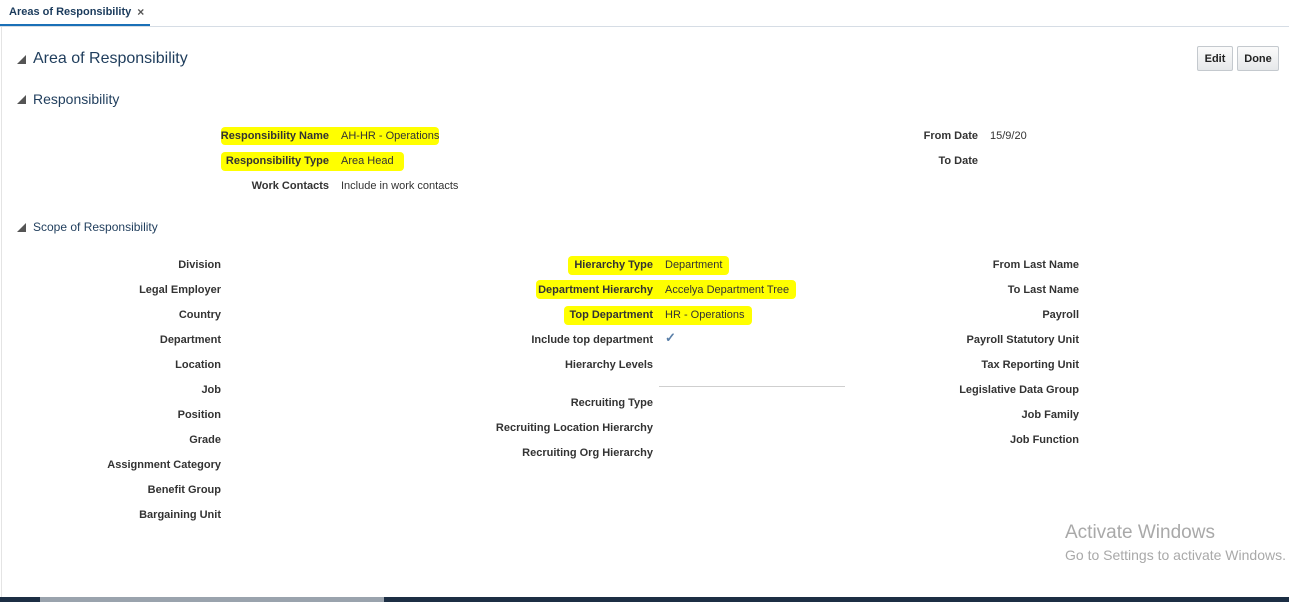 The image size is (1289, 602). What do you see at coordinates (1008, 136) in the screenshot?
I see `from-date-value: 15/9/20` at bounding box center [1008, 136].